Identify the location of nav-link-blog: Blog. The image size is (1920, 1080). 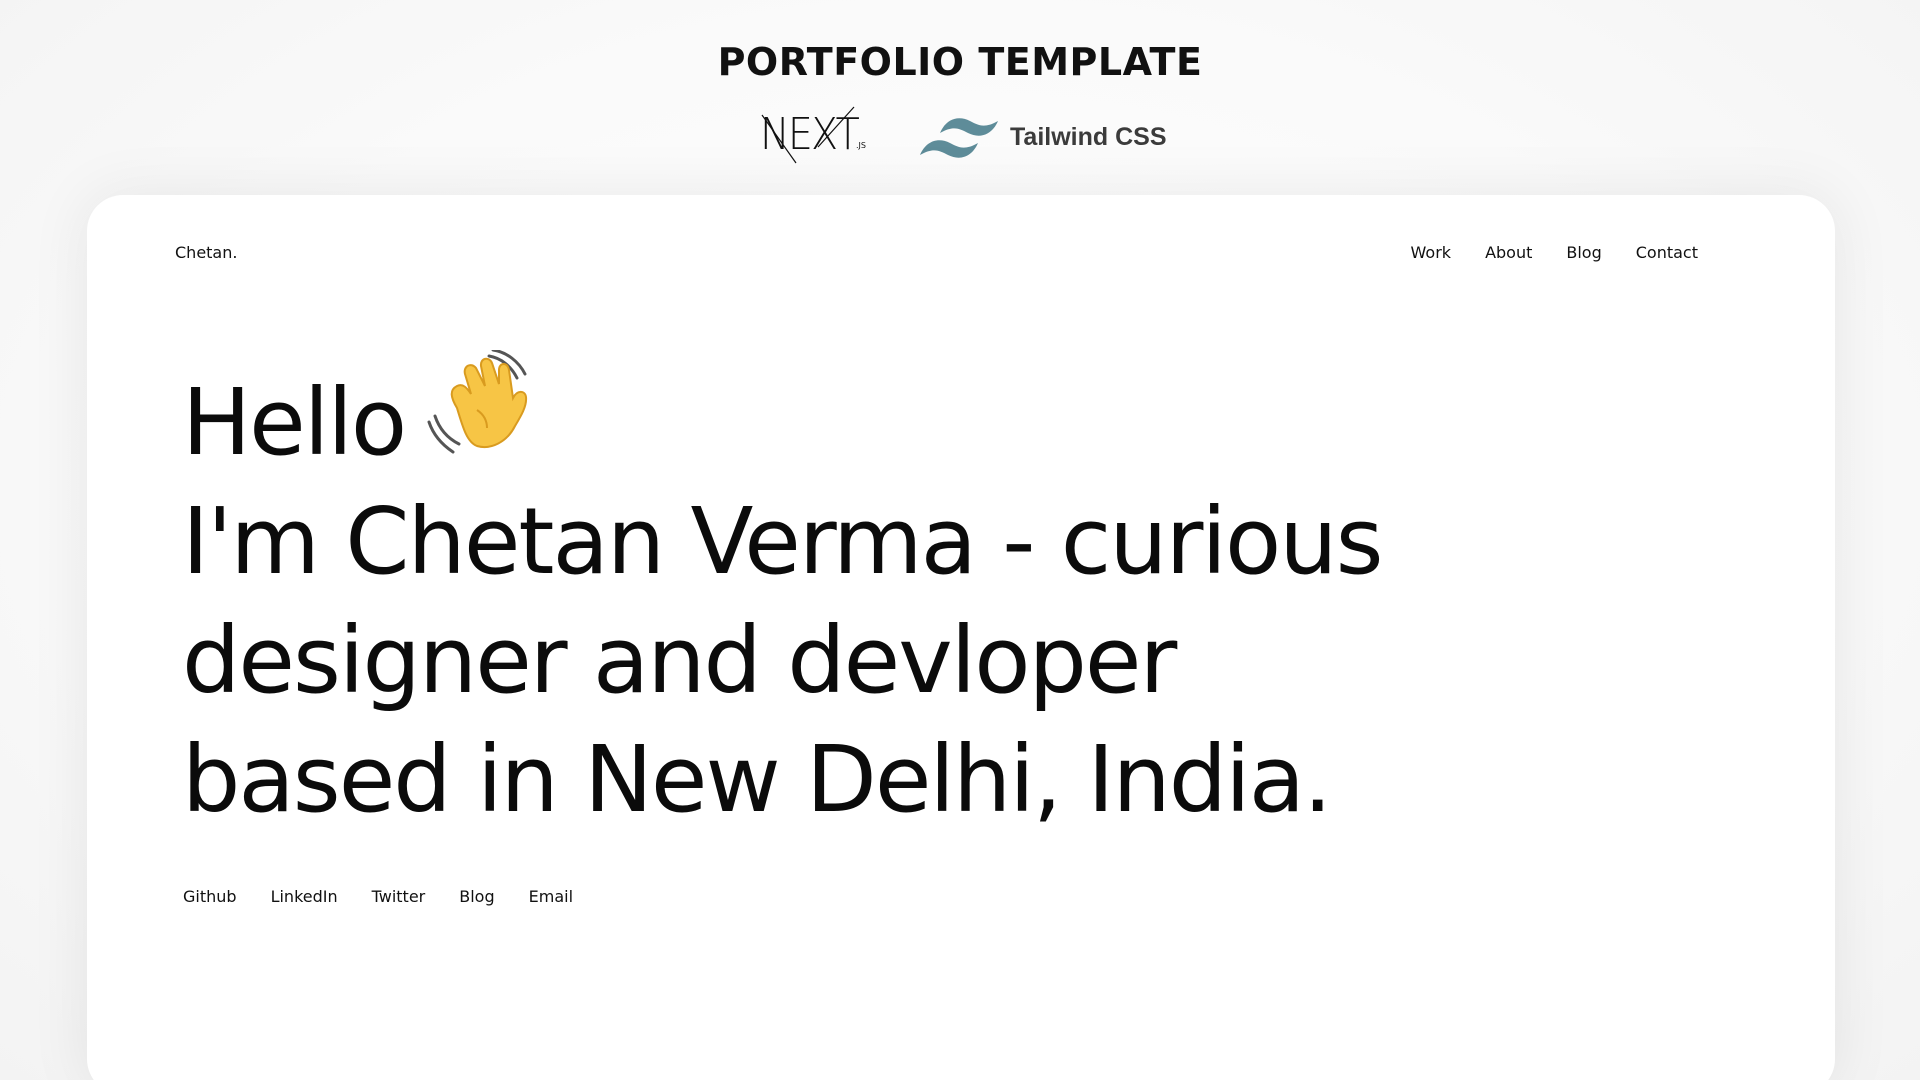
(1583, 252).